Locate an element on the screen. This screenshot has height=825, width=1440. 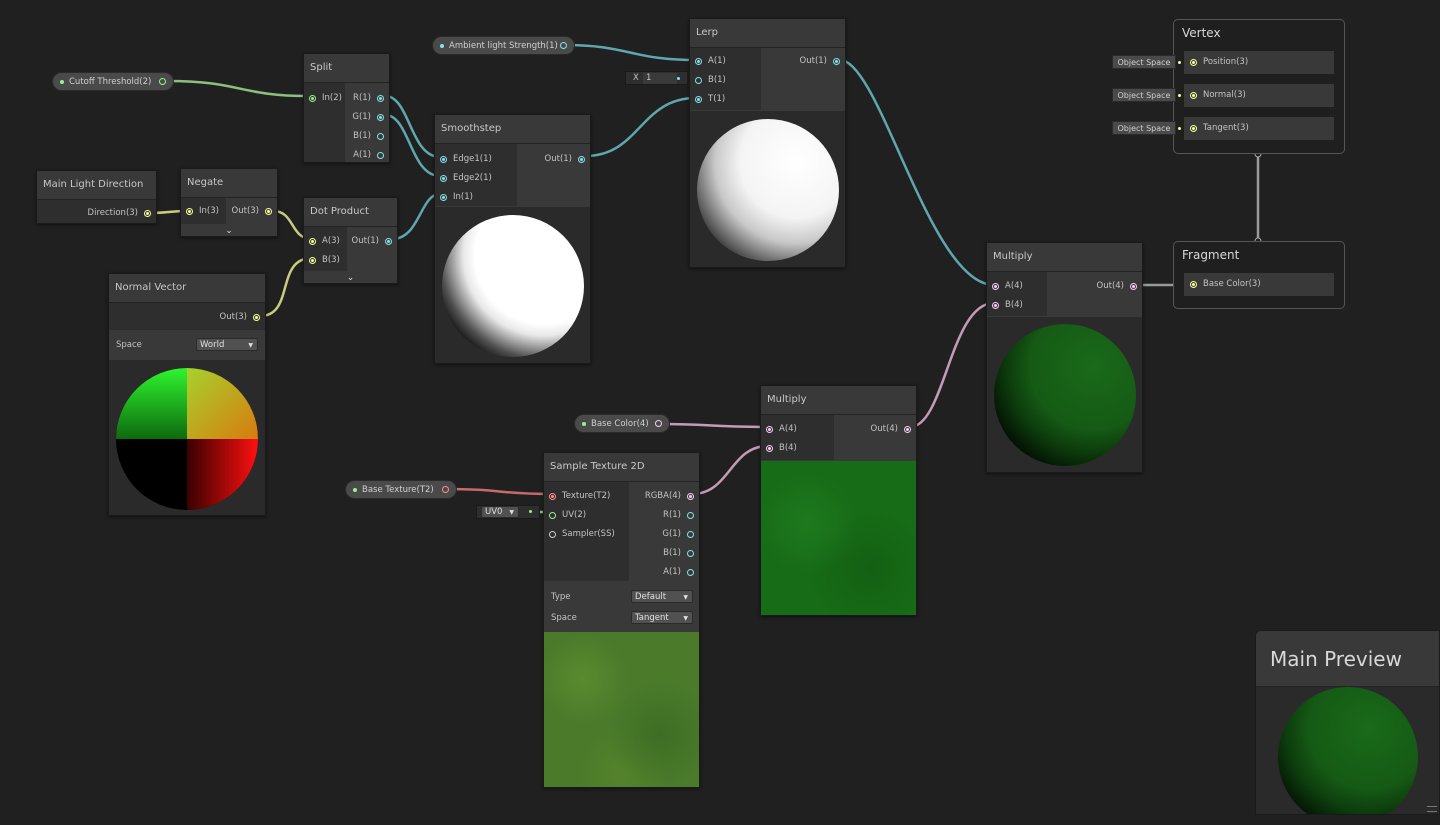
port-rgba: RGBA(4) is located at coordinates (672, 496).